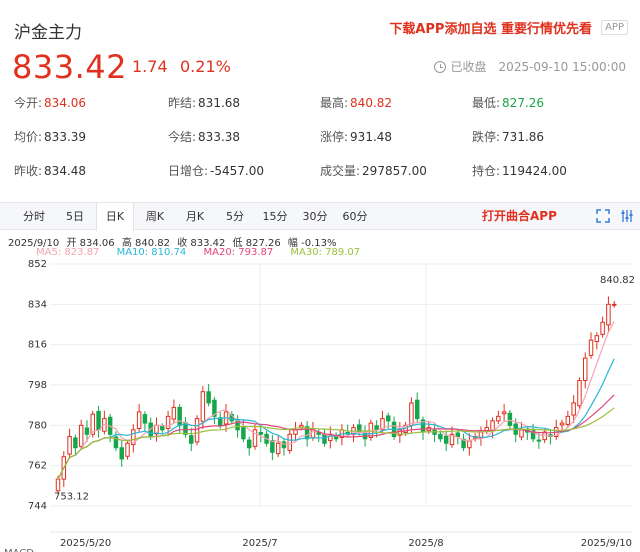  What do you see at coordinates (617, 280) in the screenshot?
I see `max-price-label: 840.82` at bounding box center [617, 280].